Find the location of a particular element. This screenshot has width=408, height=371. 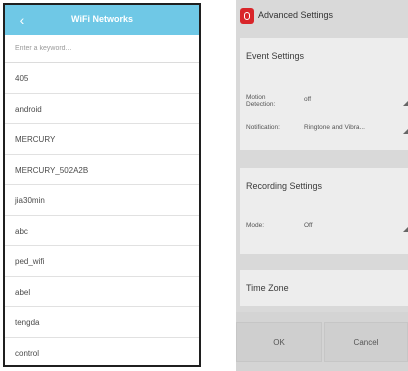

wifi-header: ‹ WiFi Networks is located at coordinates (102, 20).